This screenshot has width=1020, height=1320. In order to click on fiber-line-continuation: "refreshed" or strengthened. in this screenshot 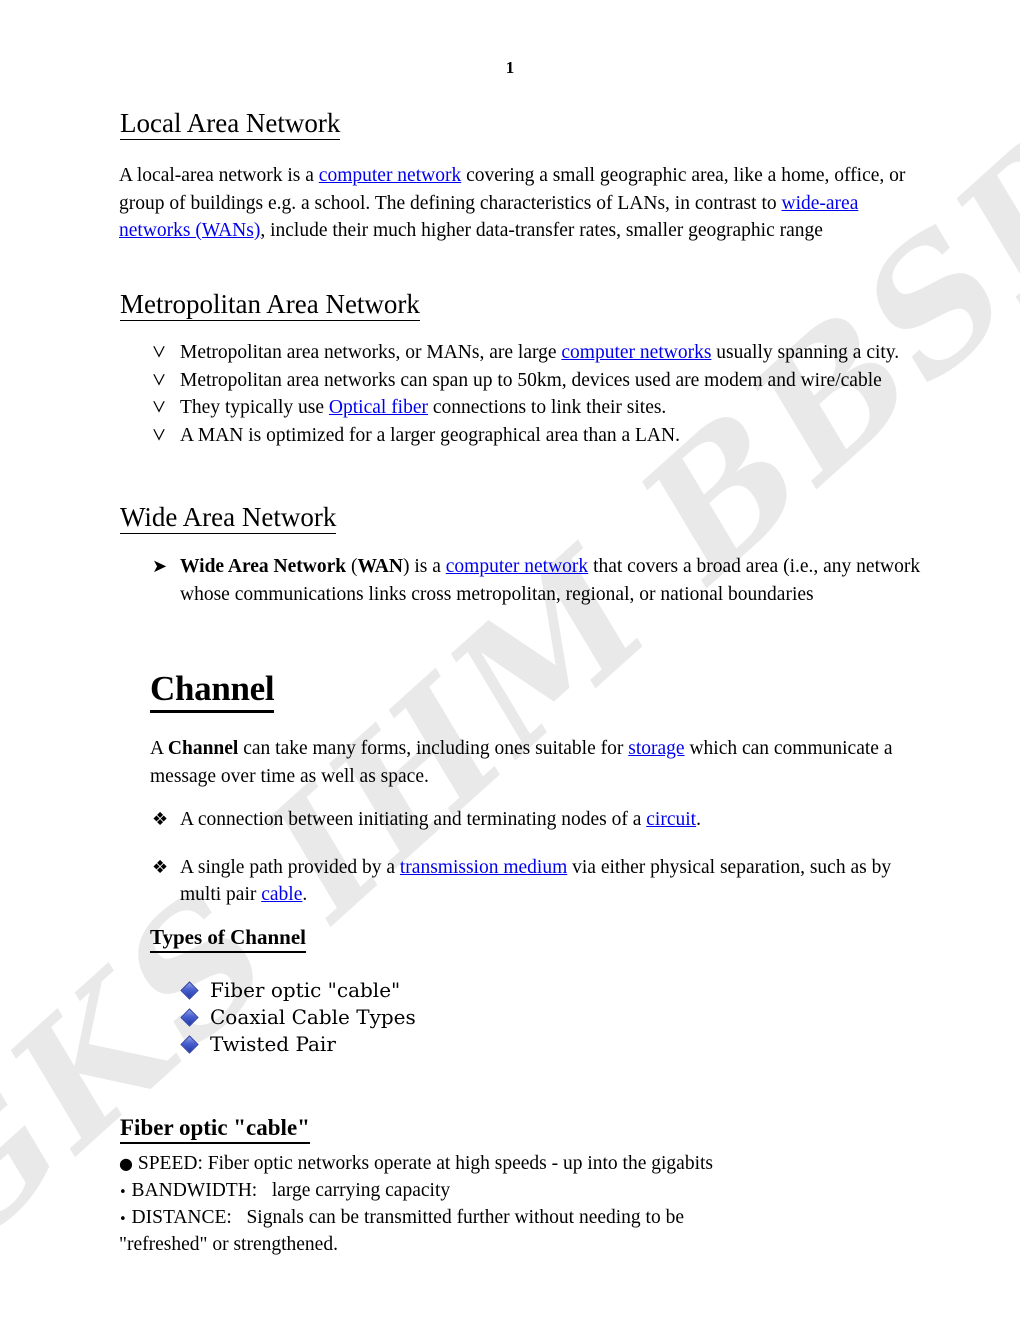, I will do `click(228, 1244)`.